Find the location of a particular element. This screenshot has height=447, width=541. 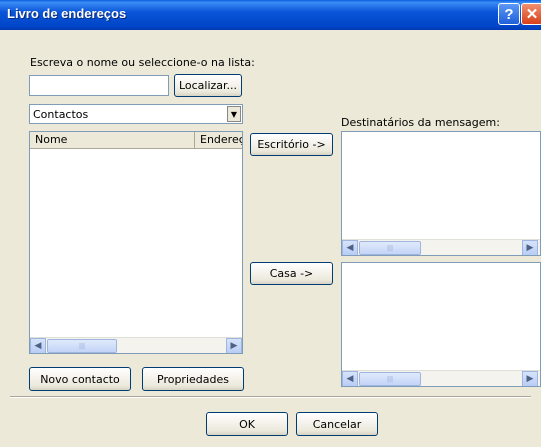

help-button: ? is located at coordinates (509, 14).